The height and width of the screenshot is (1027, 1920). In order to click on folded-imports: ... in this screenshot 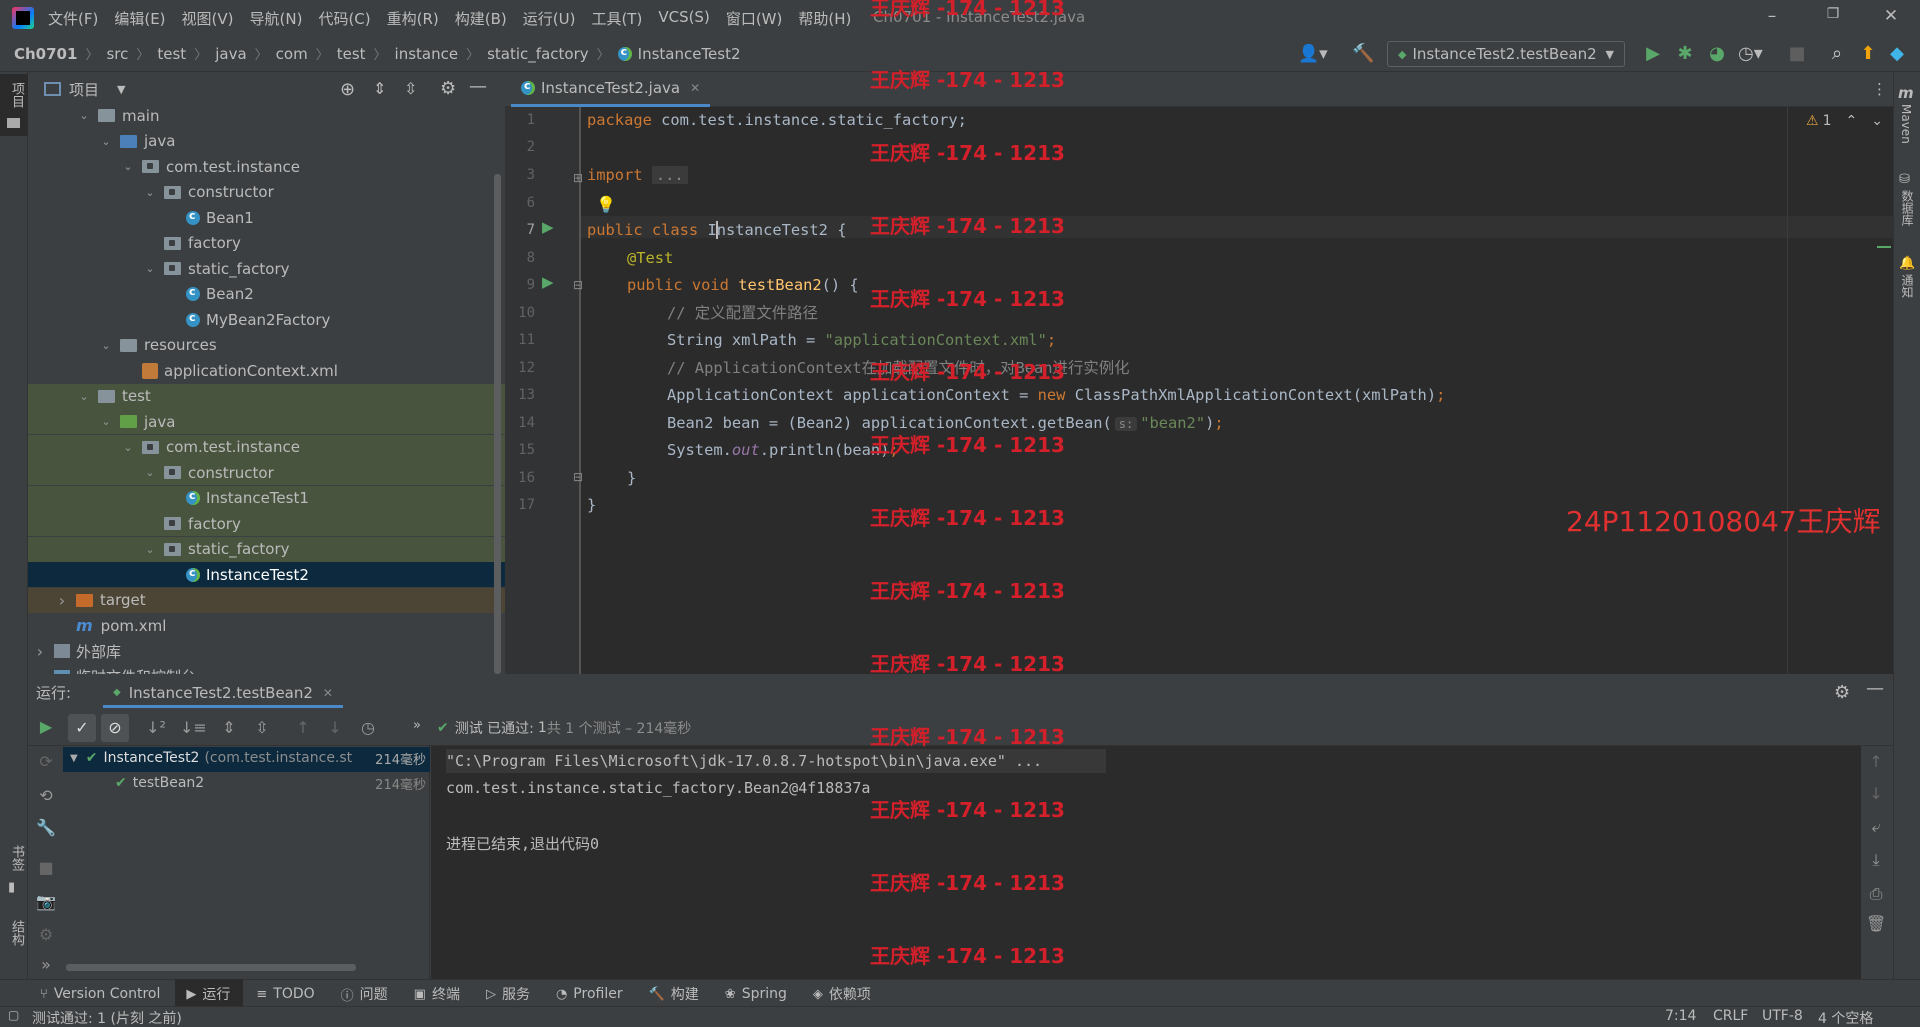, I will do `click(669, 175)`.